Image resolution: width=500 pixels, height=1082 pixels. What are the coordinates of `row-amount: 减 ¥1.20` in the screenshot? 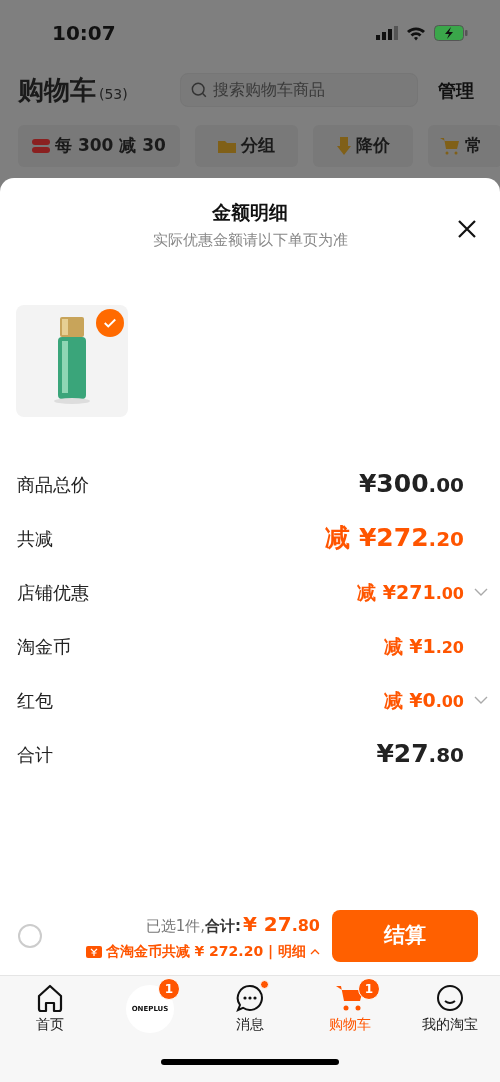 It's located at (423, 646).